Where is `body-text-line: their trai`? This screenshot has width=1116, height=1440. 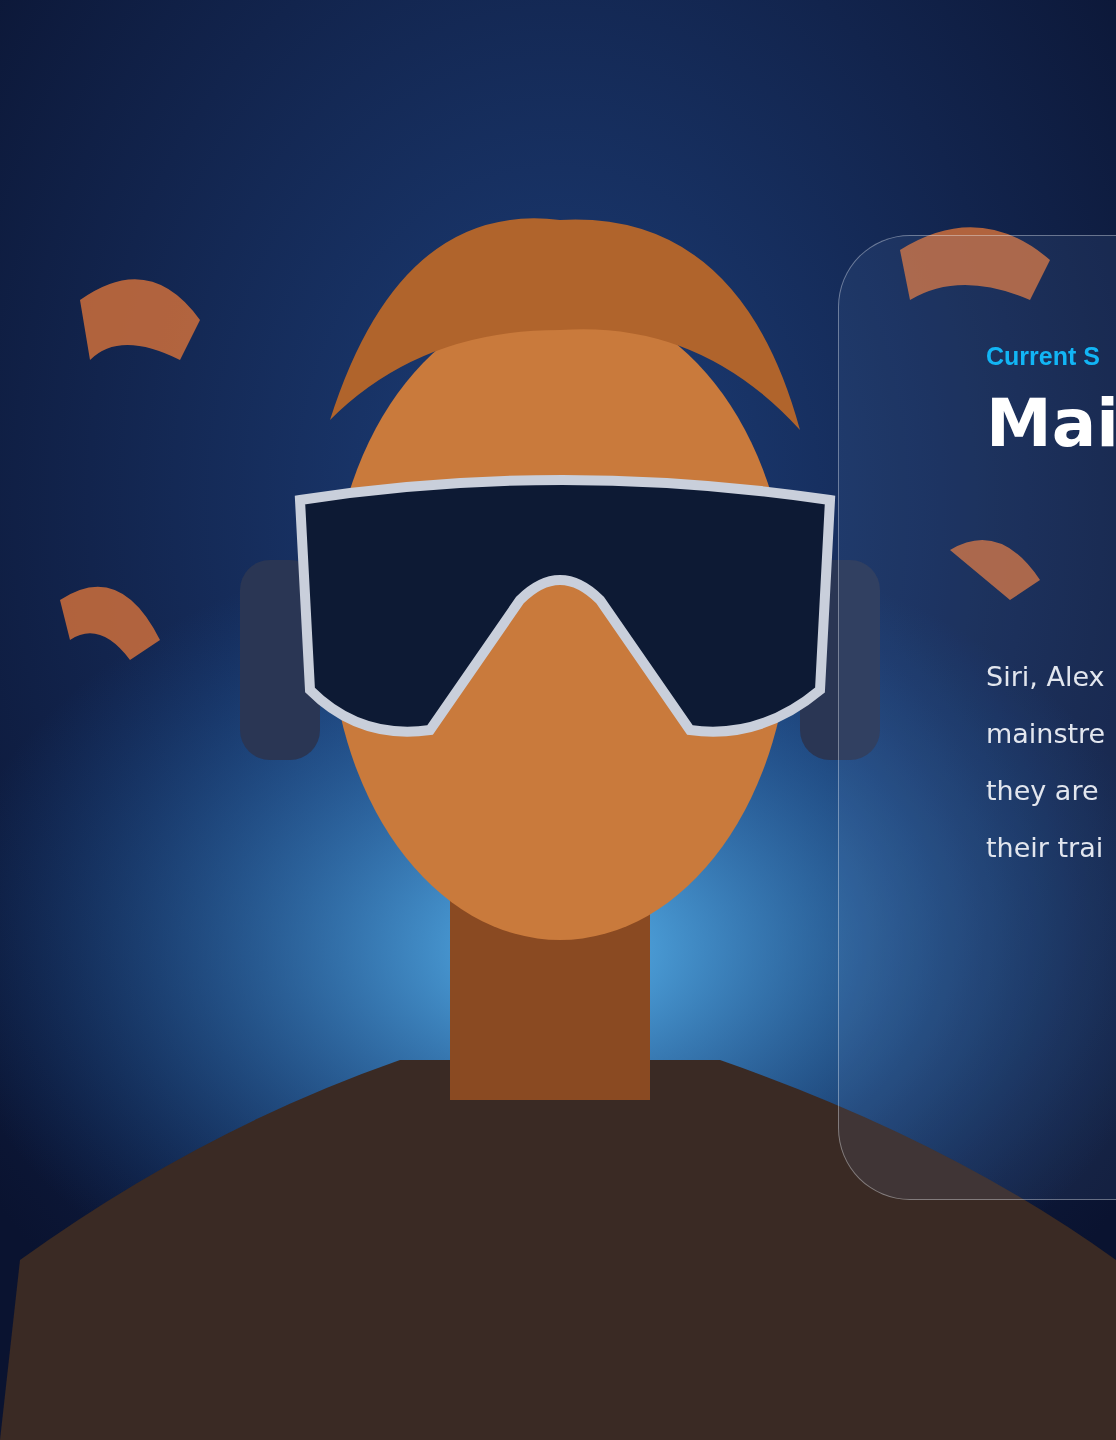
body-text-line: their trai is located at coordinates (1045, 848).